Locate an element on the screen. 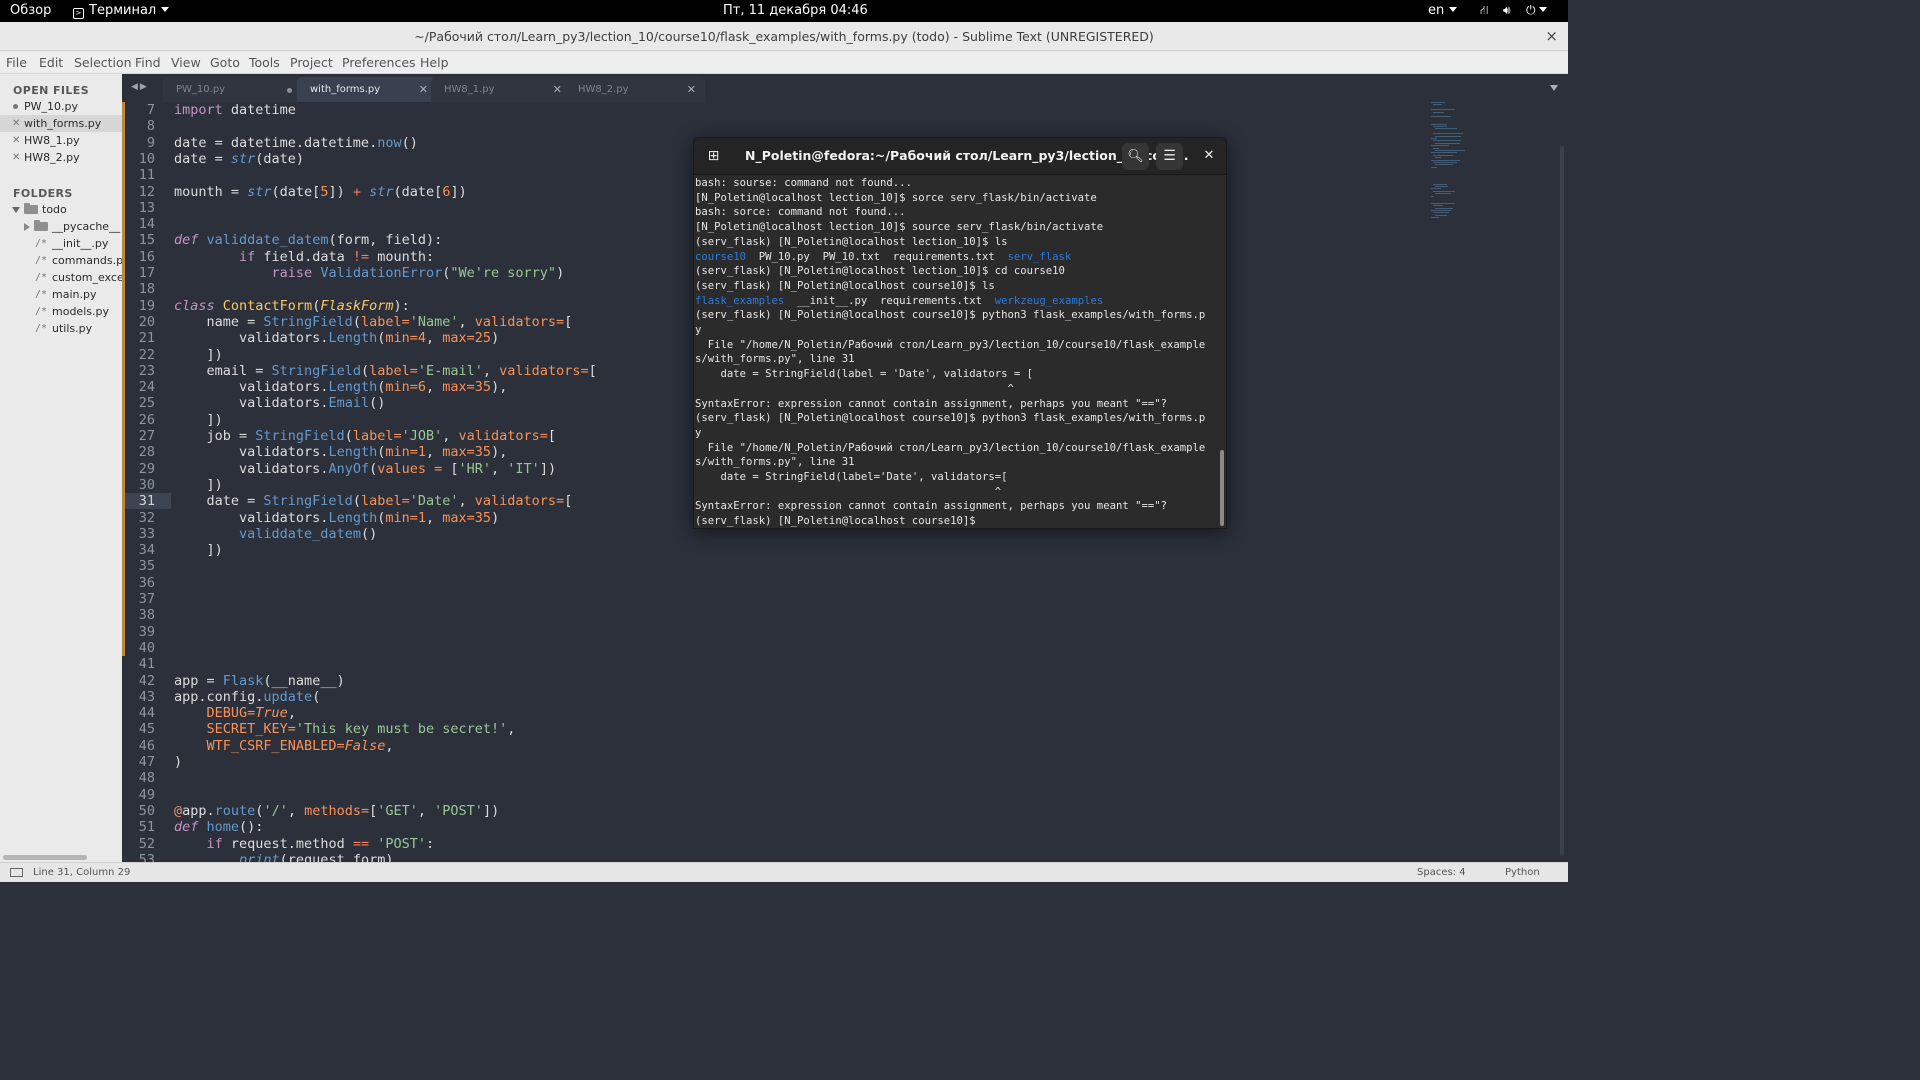 Image resolution: width=1920 pixels, height=1080 pixels. chevron-right-icon is located at coordinates (27, 227).